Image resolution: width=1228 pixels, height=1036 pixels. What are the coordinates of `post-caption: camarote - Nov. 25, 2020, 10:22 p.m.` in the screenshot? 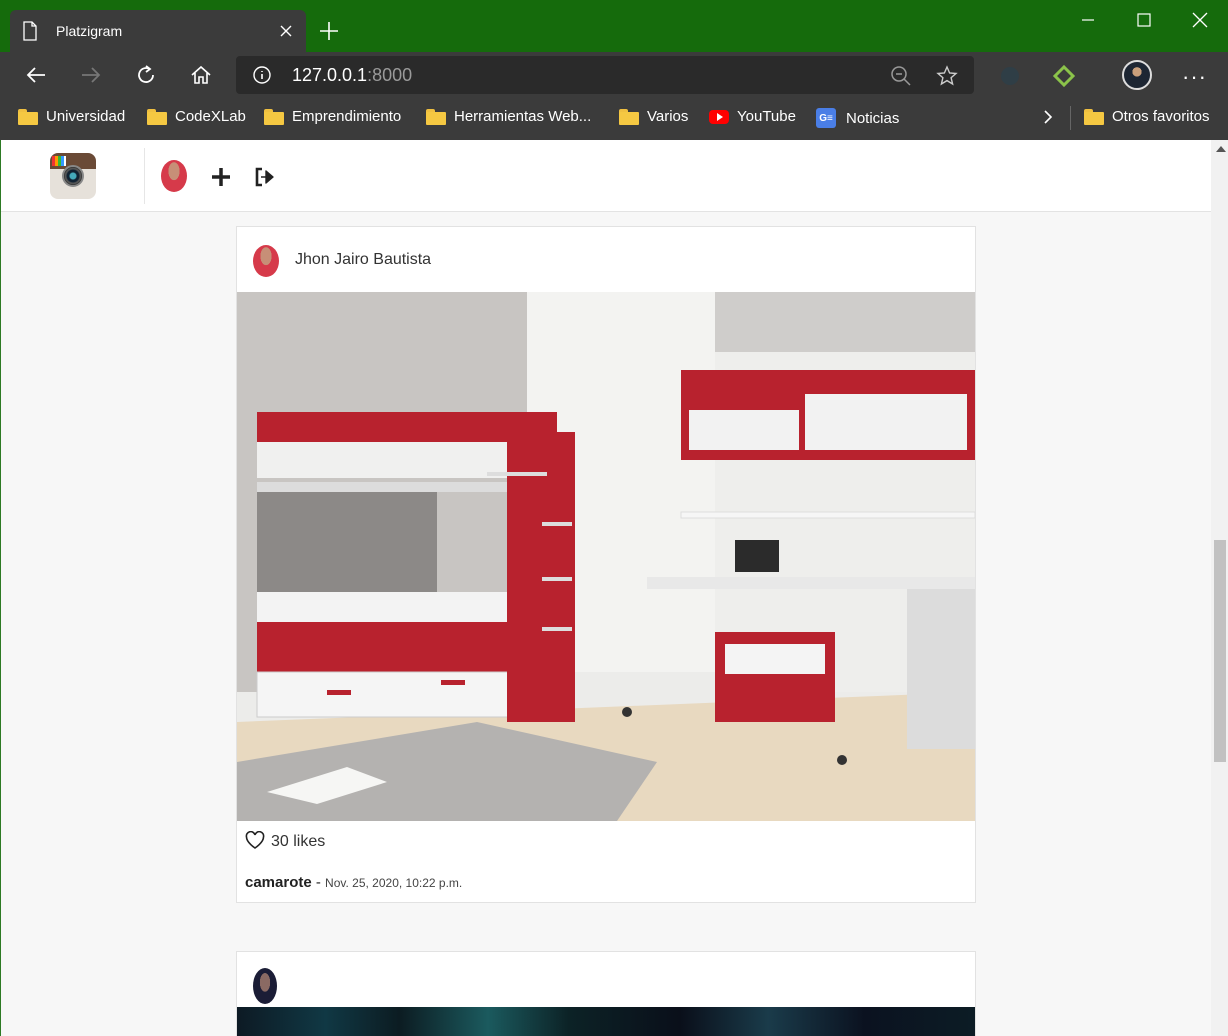 It's located at (353, 882).